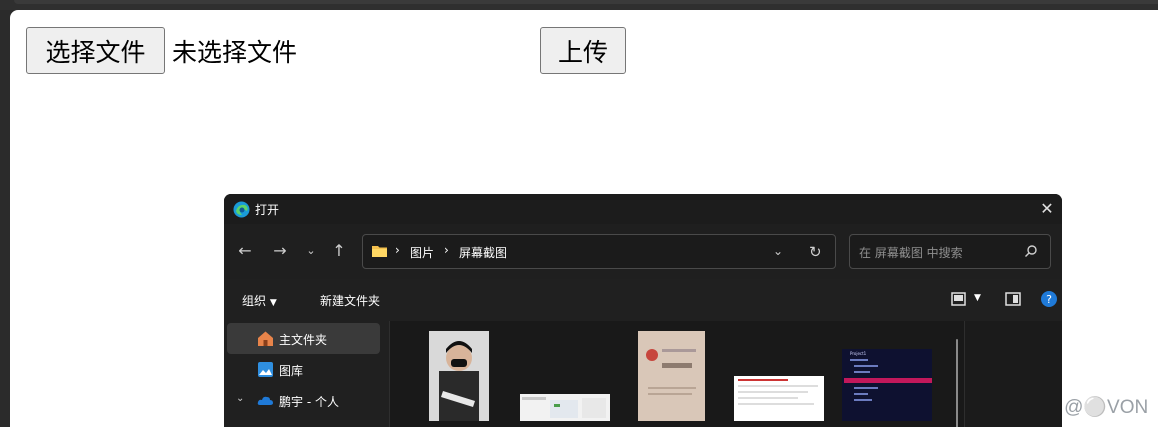  What do you see at coordinates (565, 407) in the screenshot?
I see `file-thumbnail-screenshot` at bounding box center [565, 407].